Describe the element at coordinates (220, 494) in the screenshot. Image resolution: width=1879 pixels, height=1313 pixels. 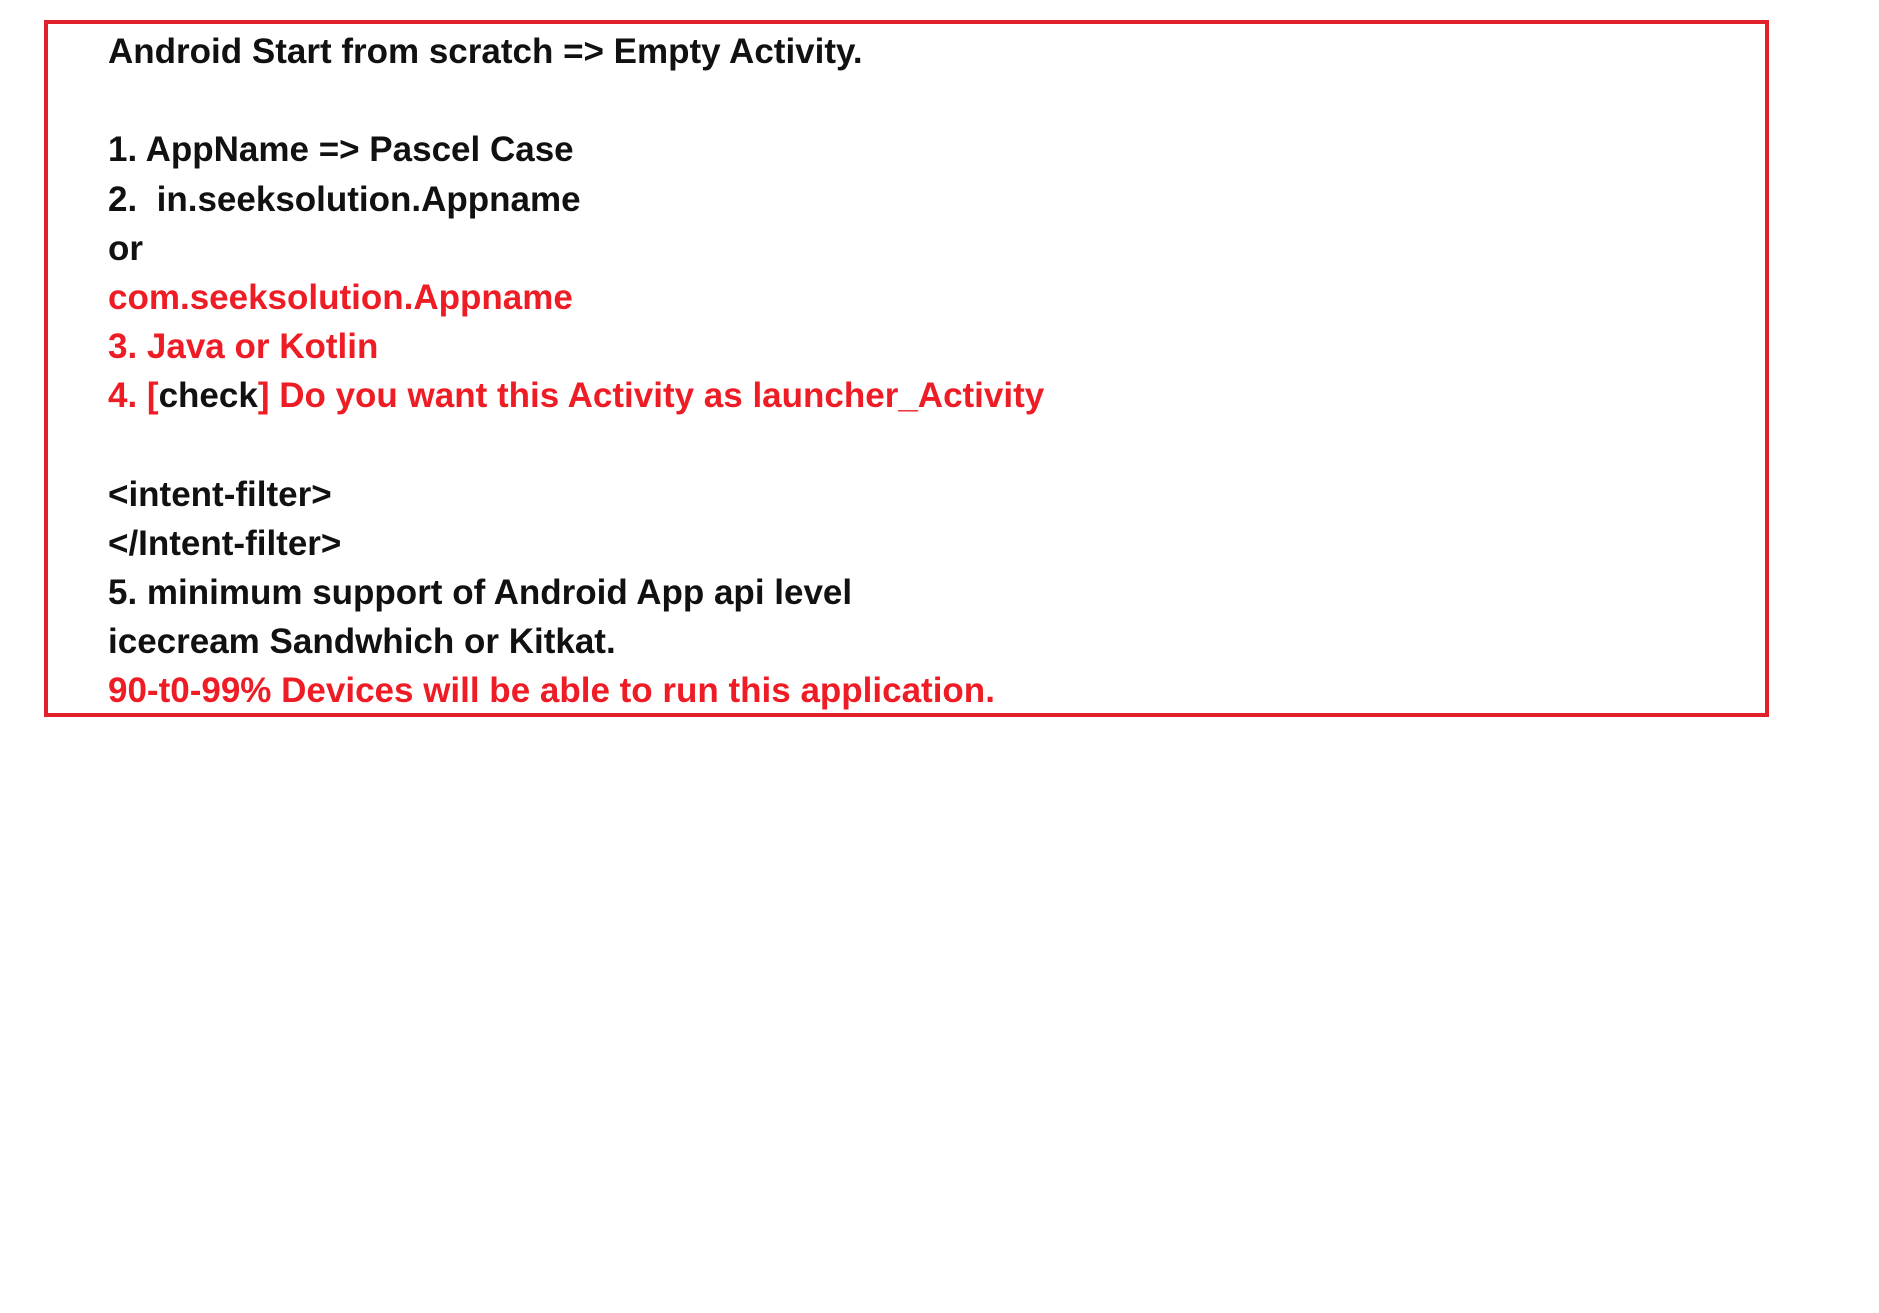
I see `line-intent-filter-open: <intent-filter>` at that location.